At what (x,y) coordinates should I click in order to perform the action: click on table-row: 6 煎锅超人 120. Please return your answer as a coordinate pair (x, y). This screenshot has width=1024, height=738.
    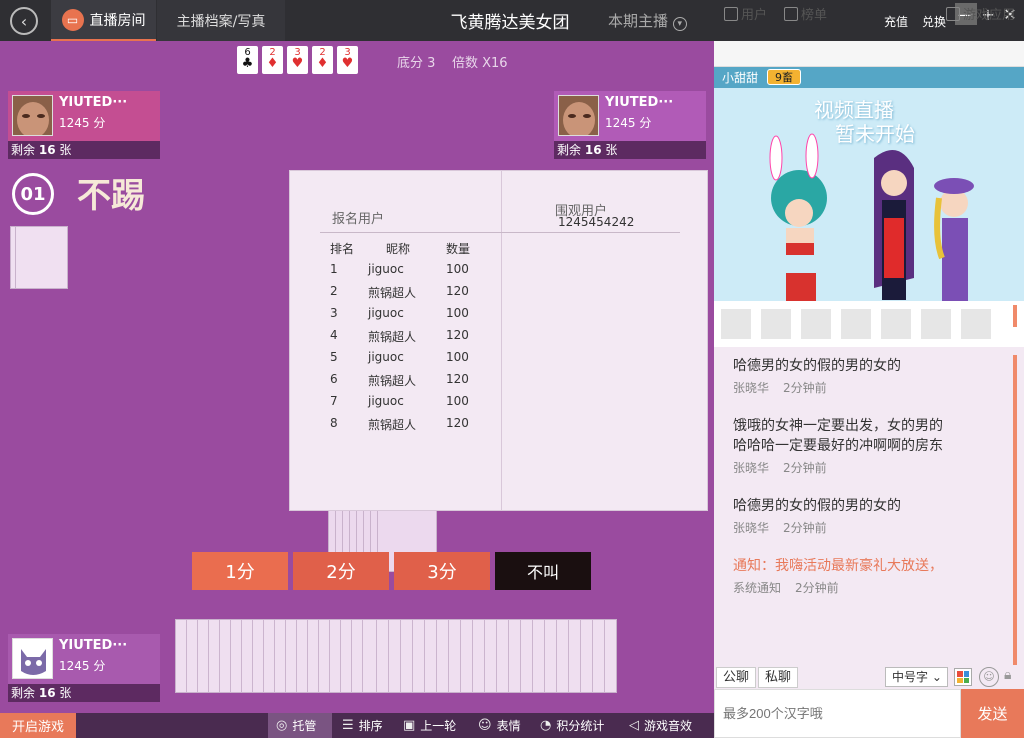
    Looking at the image, I should click on (400, 383).